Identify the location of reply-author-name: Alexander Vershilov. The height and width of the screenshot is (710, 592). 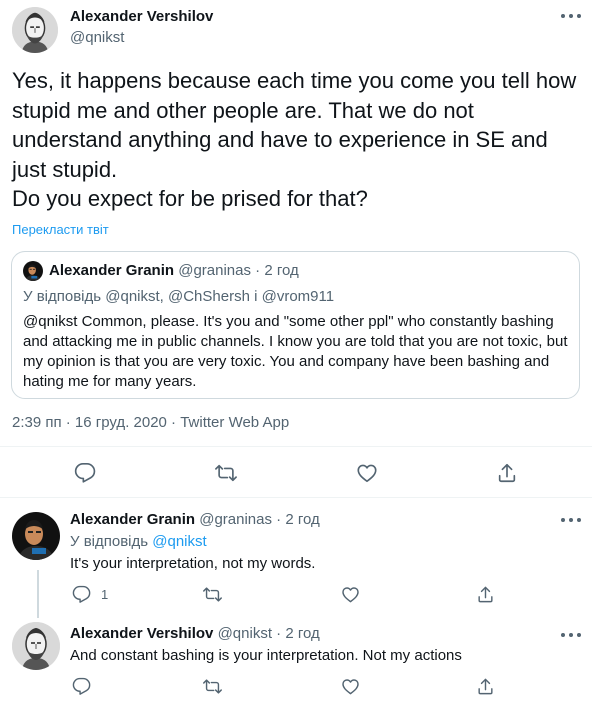
(141, 633).